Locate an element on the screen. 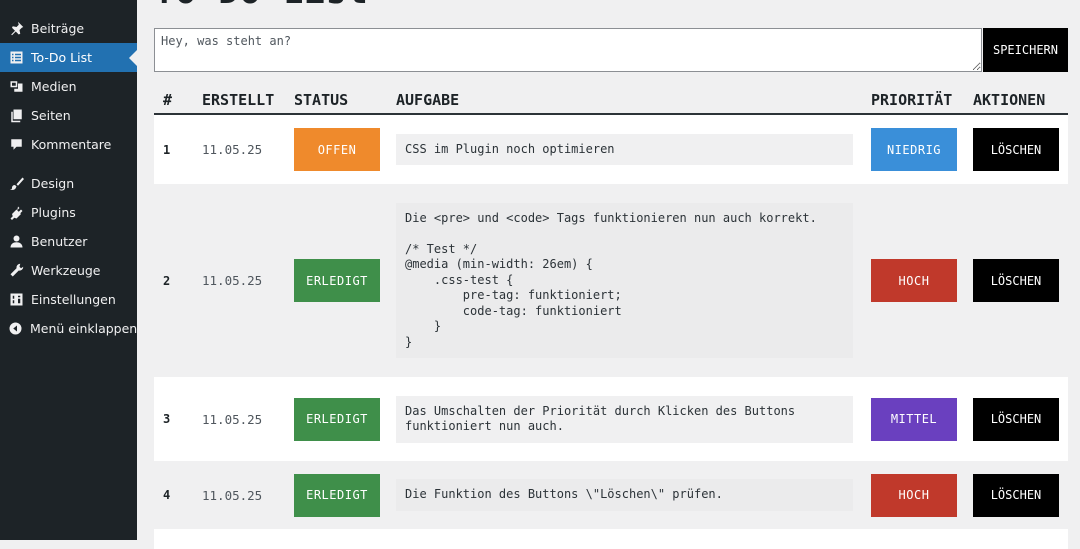 The width and height of the screenshot is (1080, 549). sidebar-item-label: Kommentare is located at coordinates (71, 144).